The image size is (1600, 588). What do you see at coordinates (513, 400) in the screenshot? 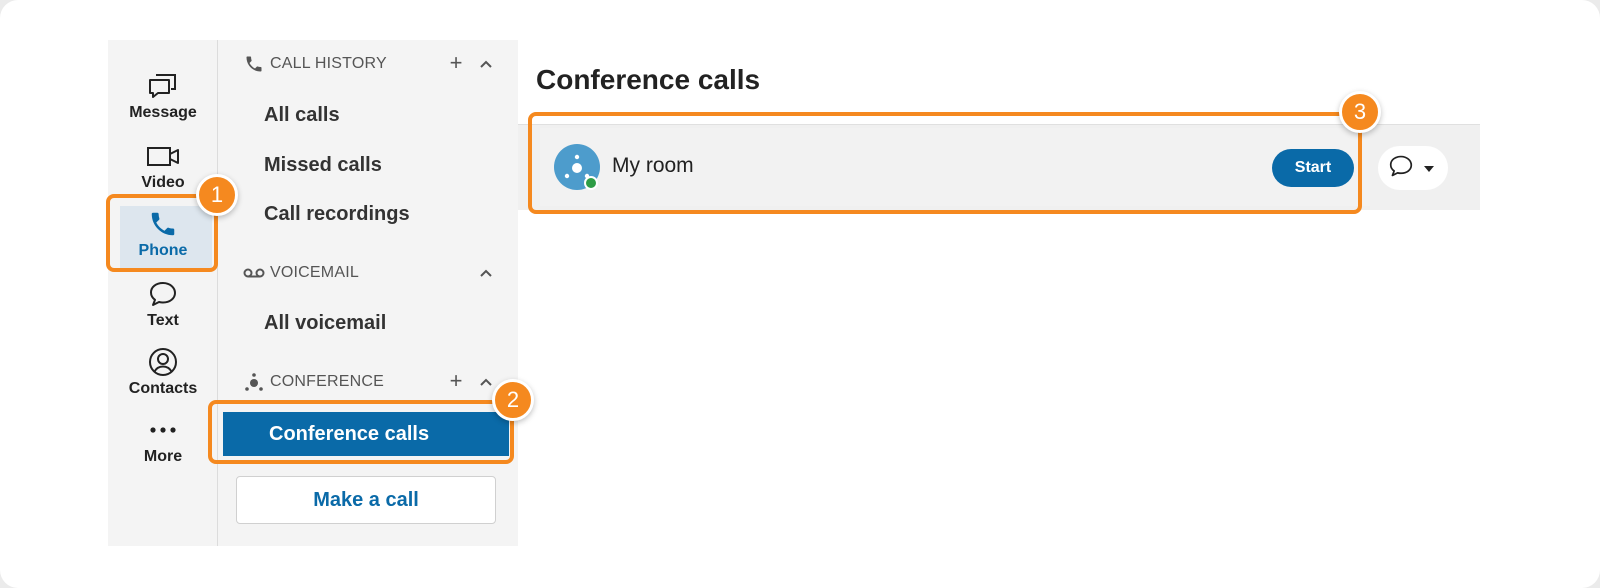
I see `callout-badge-2: 2` at bounding box center [513, 400].